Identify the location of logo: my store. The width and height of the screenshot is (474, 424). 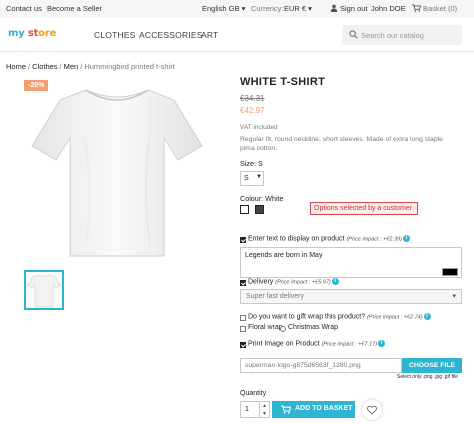
(32, 33).